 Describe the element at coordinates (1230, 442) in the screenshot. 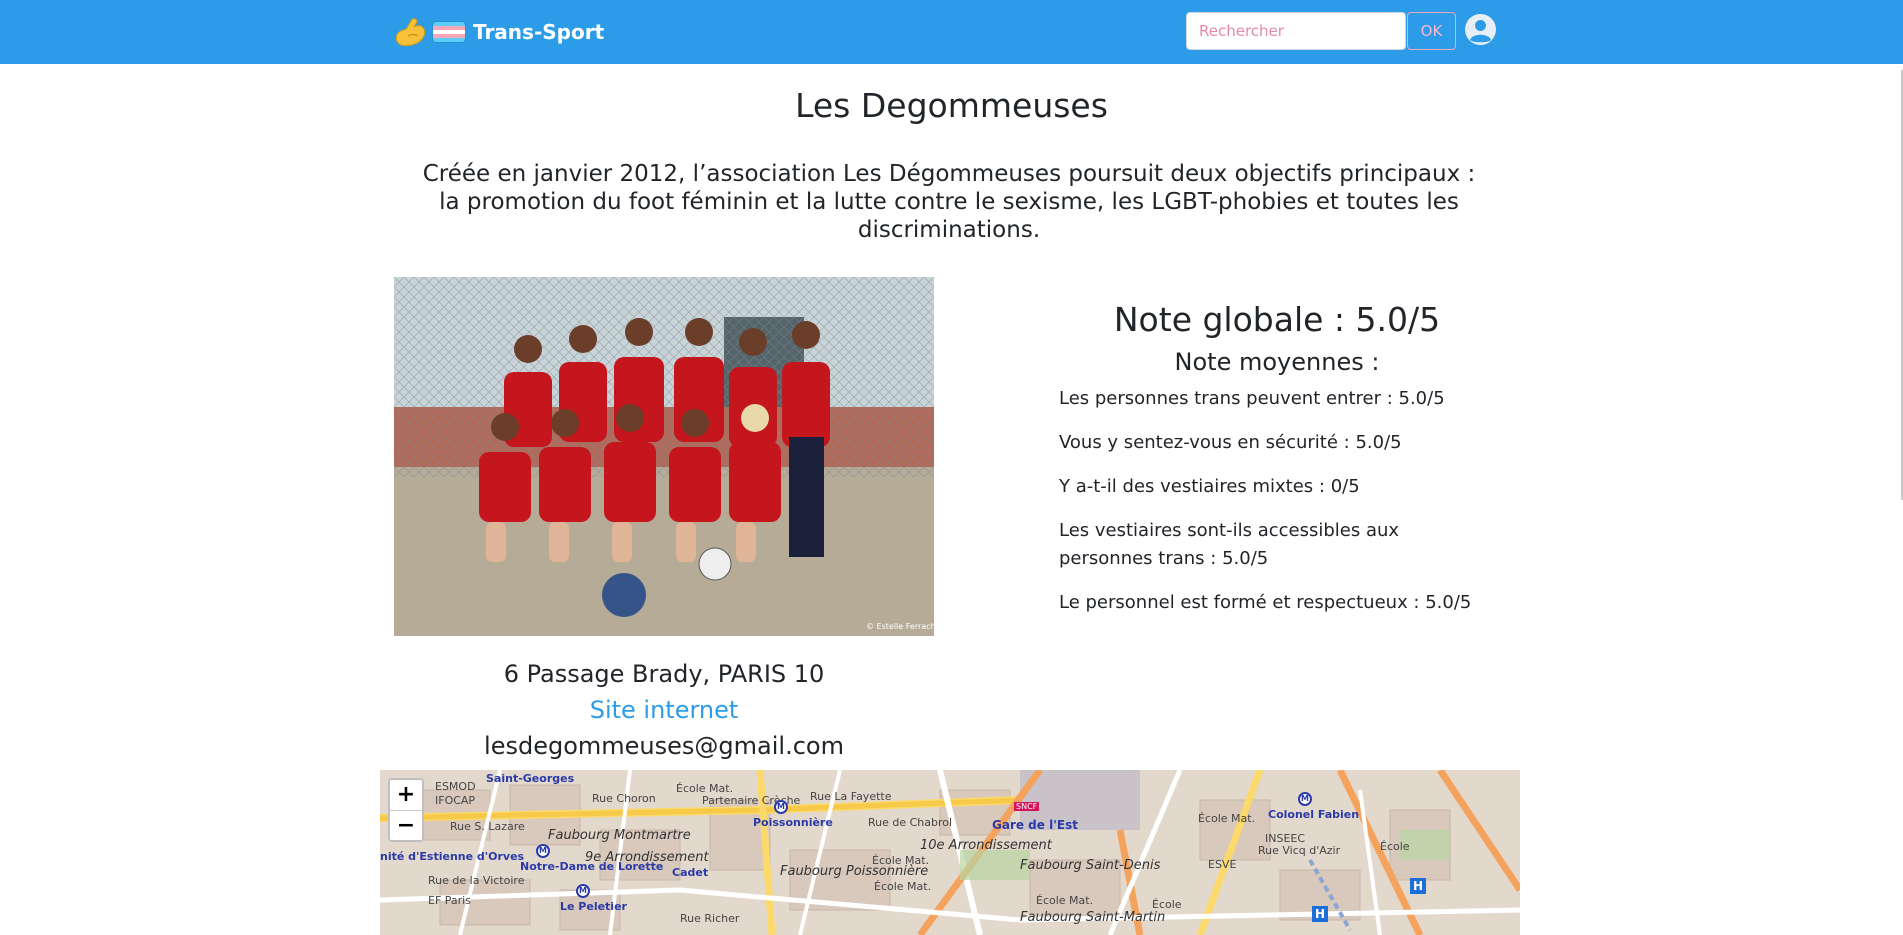

I see `rating-item: Vous y sentez-vous en sécurité : 5.0/5` at that location.